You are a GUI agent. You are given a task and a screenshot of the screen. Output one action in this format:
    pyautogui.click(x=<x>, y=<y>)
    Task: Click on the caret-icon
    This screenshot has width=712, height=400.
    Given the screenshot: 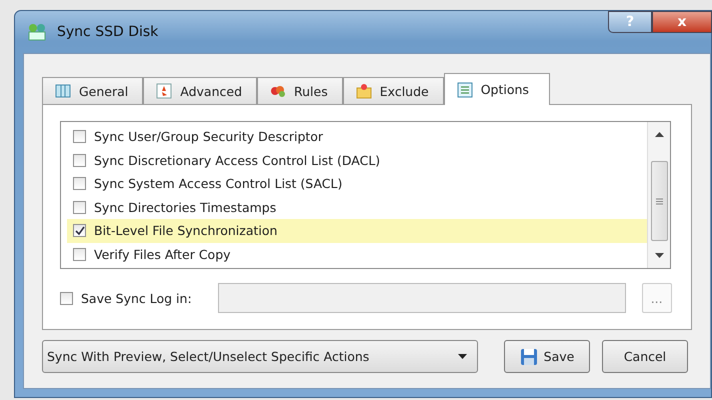 What is the action you would take?
    pyautogui.click(x=462, y=356)
    